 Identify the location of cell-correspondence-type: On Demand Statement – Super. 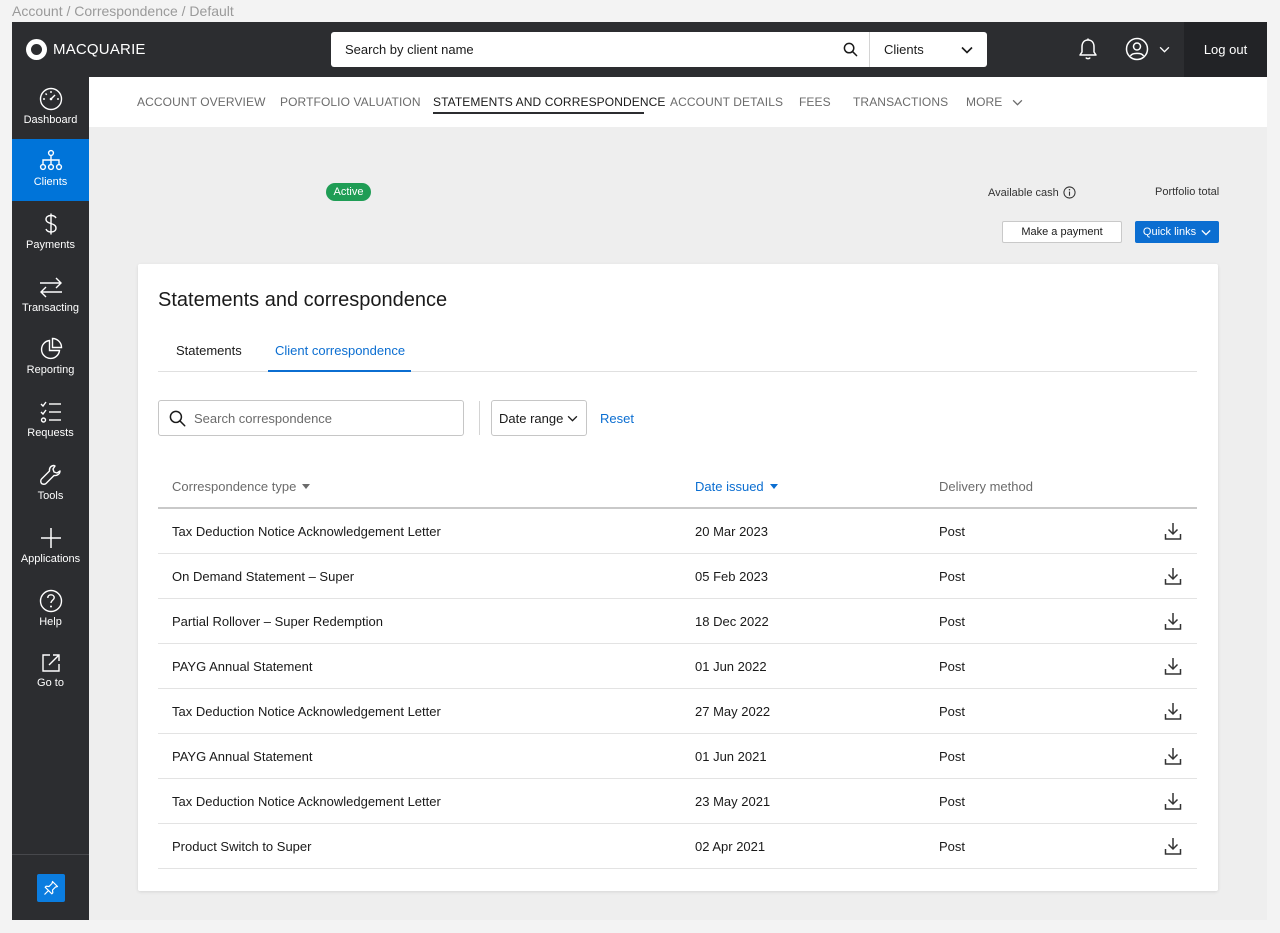
(263, 576).